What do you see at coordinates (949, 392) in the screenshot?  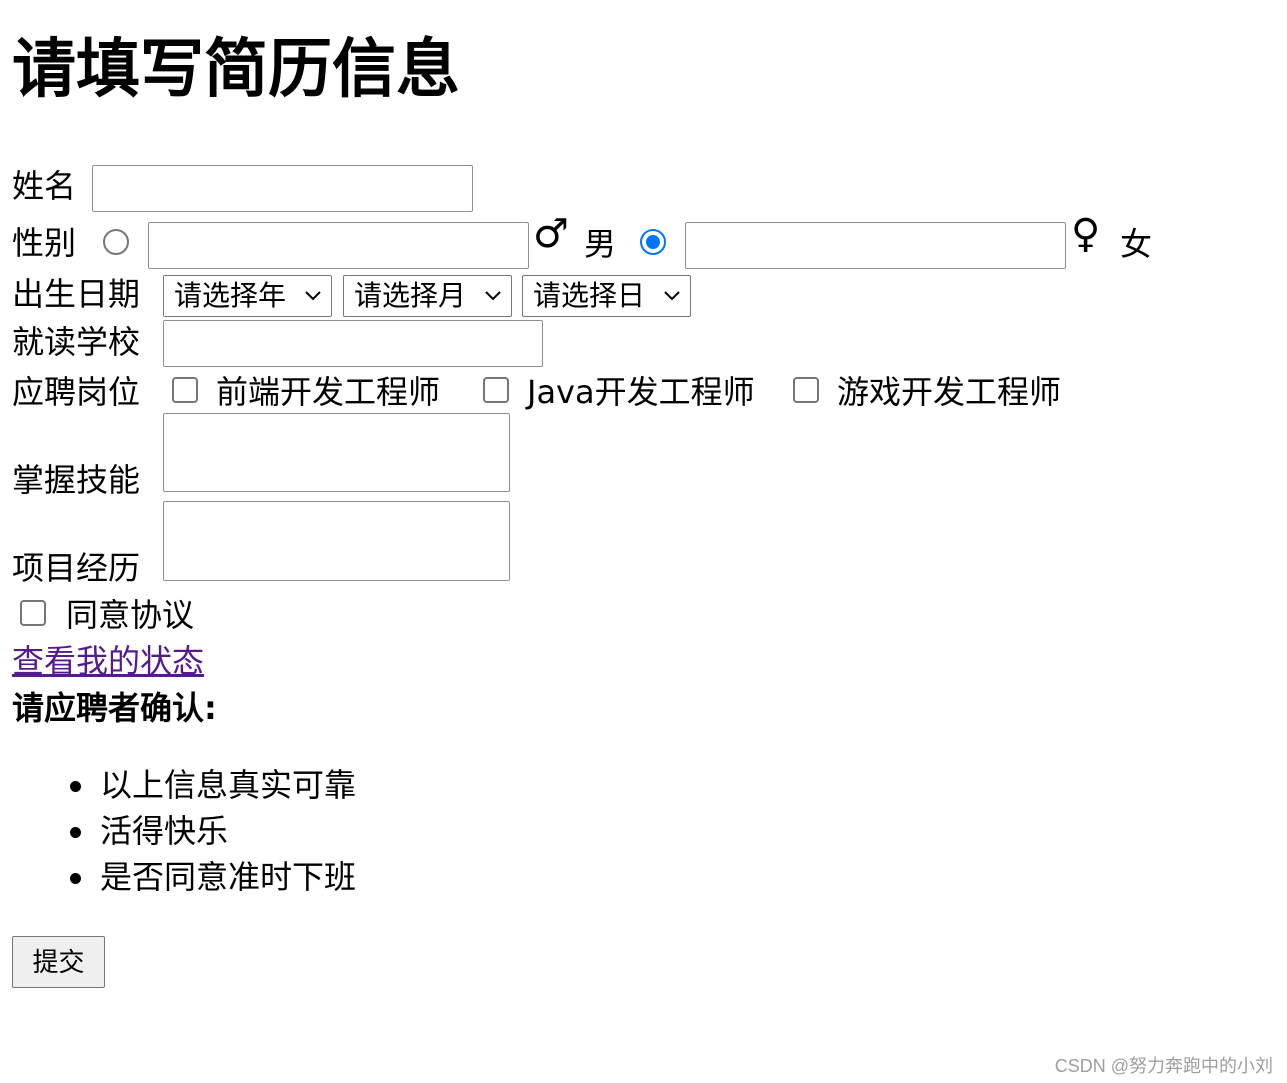 I see `position-label-game: 游戏开发工程师` at bounding box center [949, 392].